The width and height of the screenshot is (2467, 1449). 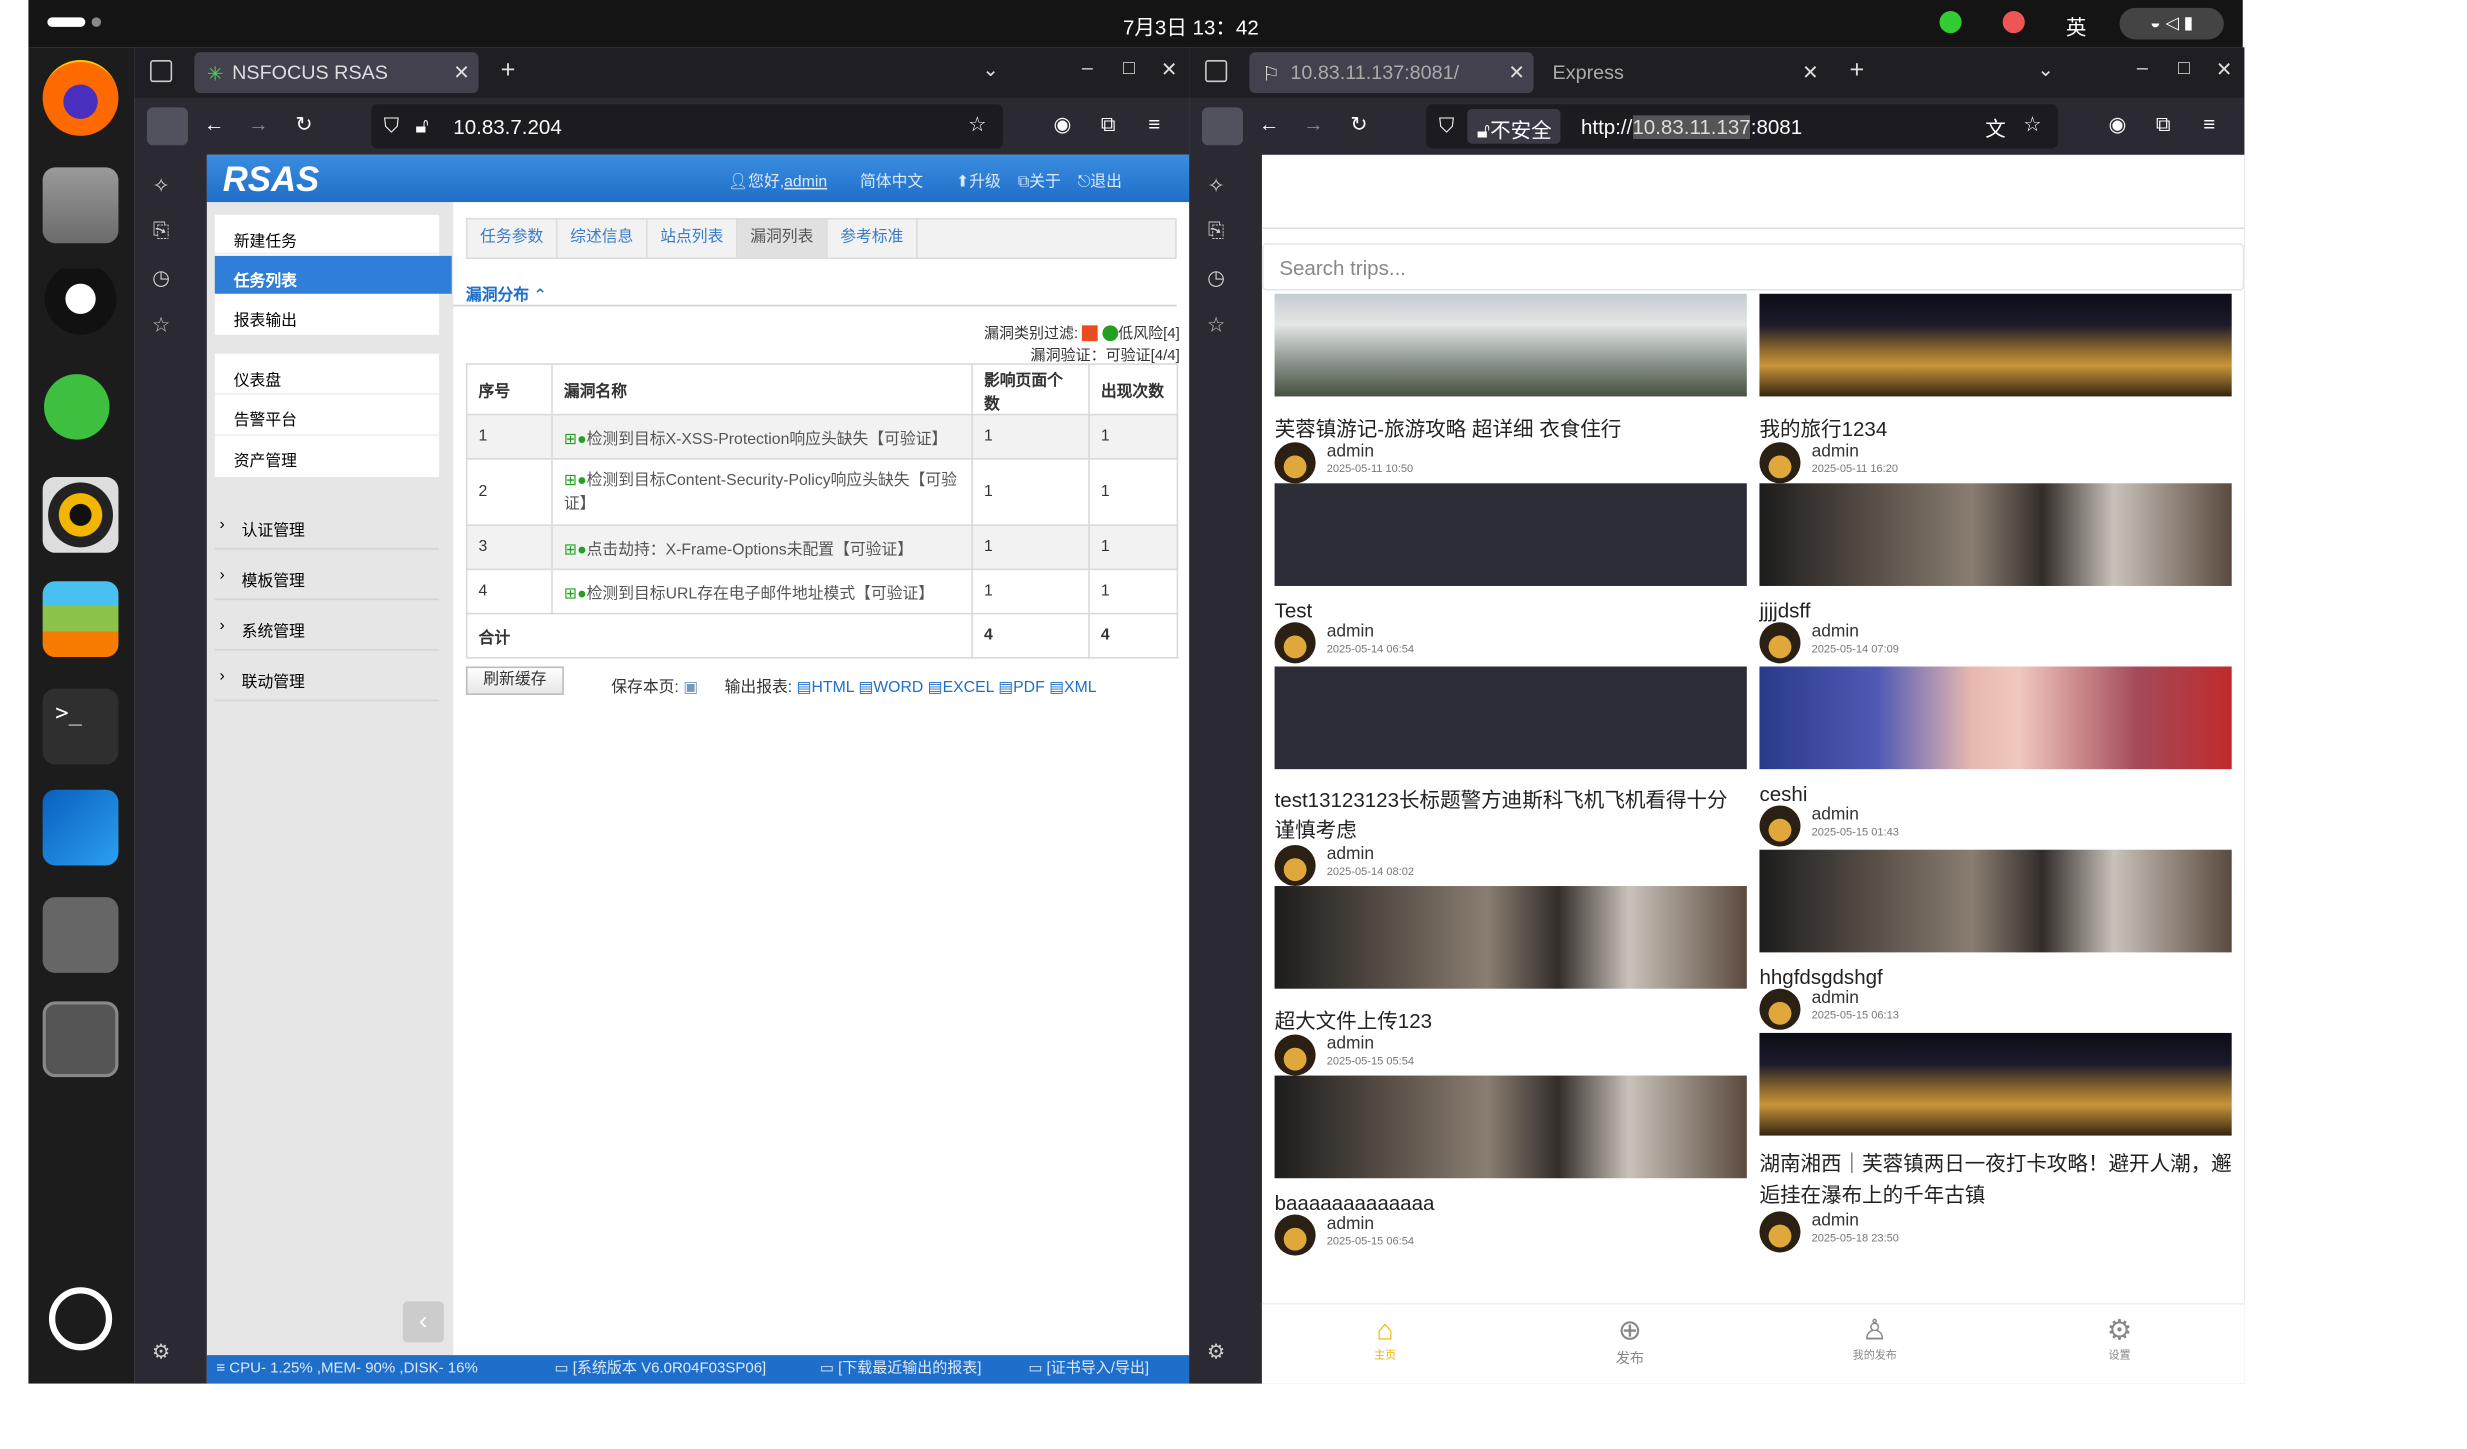 I want to click on tab-overview: 综述信息, so click(x=603, y=238).